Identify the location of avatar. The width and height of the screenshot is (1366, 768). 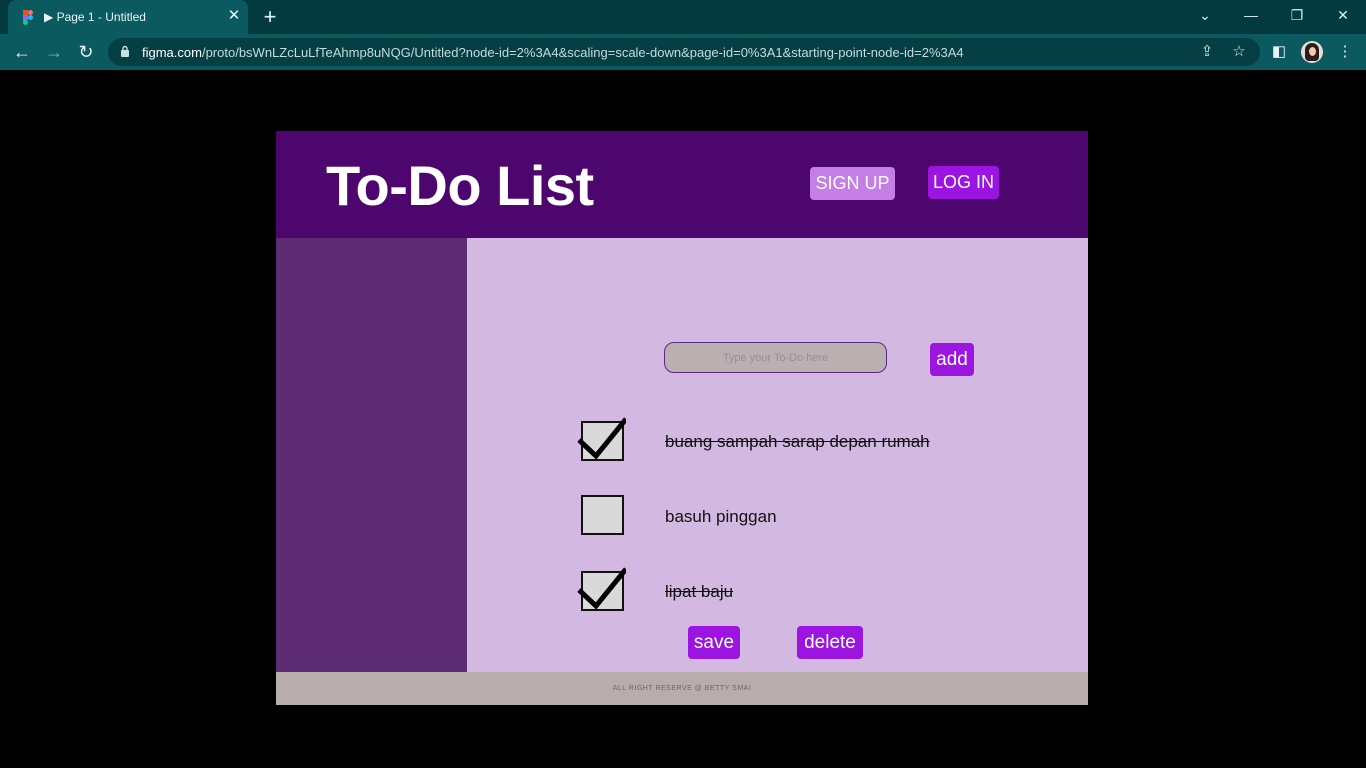
(1312, 52).